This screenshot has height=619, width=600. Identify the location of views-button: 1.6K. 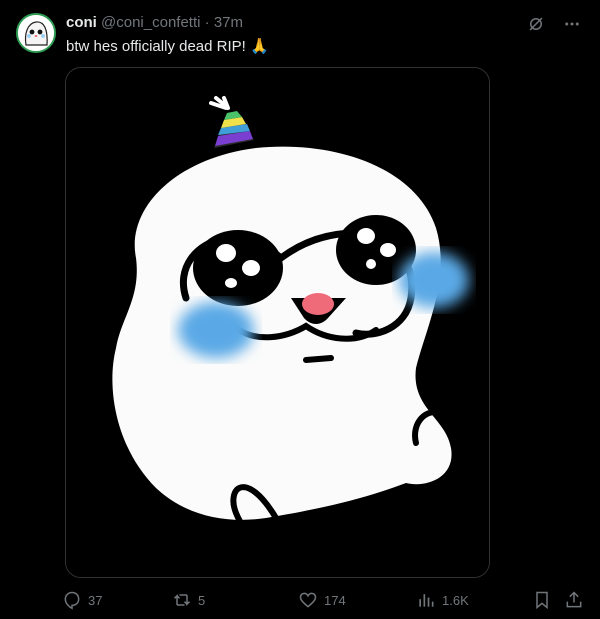
(442, 600).